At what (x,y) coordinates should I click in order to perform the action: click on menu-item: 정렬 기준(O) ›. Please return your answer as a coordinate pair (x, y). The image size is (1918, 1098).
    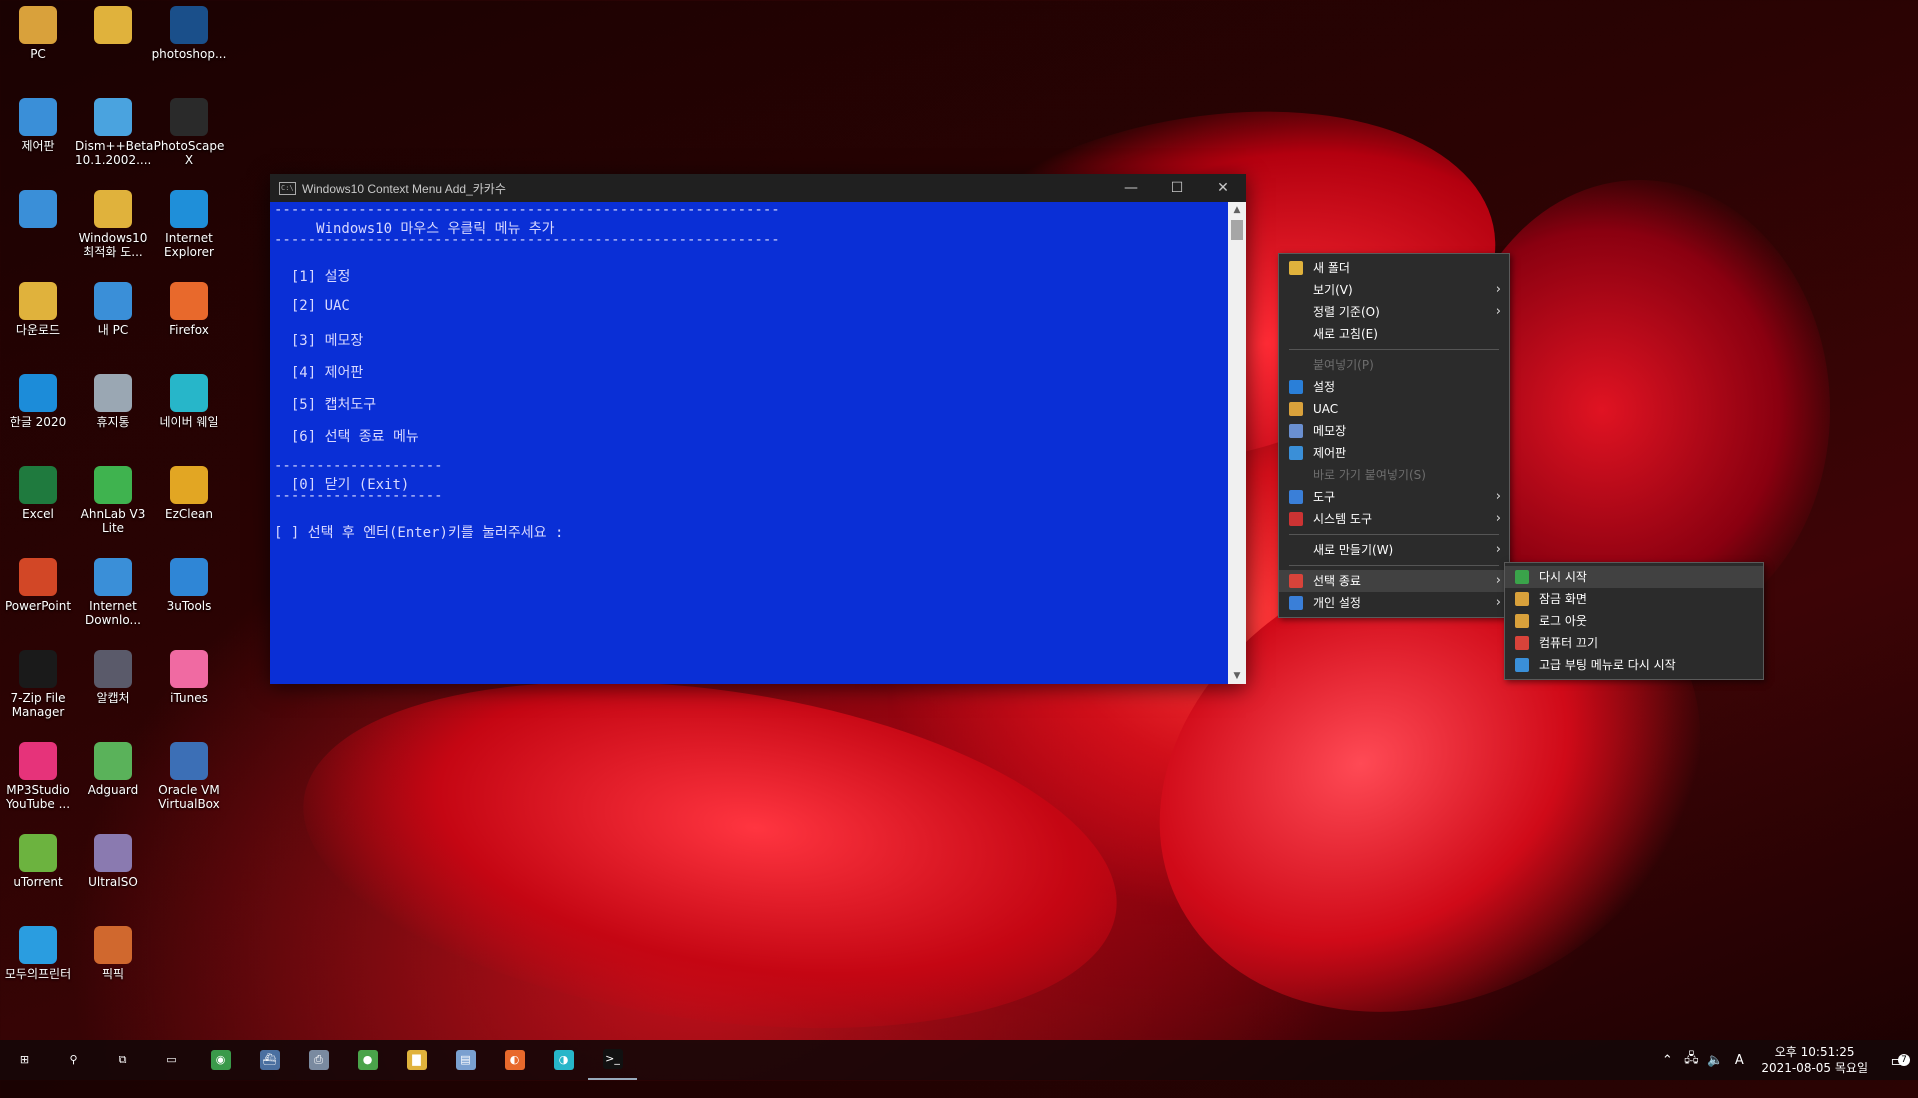
    Looking at the image, I should click on (1394, 312).